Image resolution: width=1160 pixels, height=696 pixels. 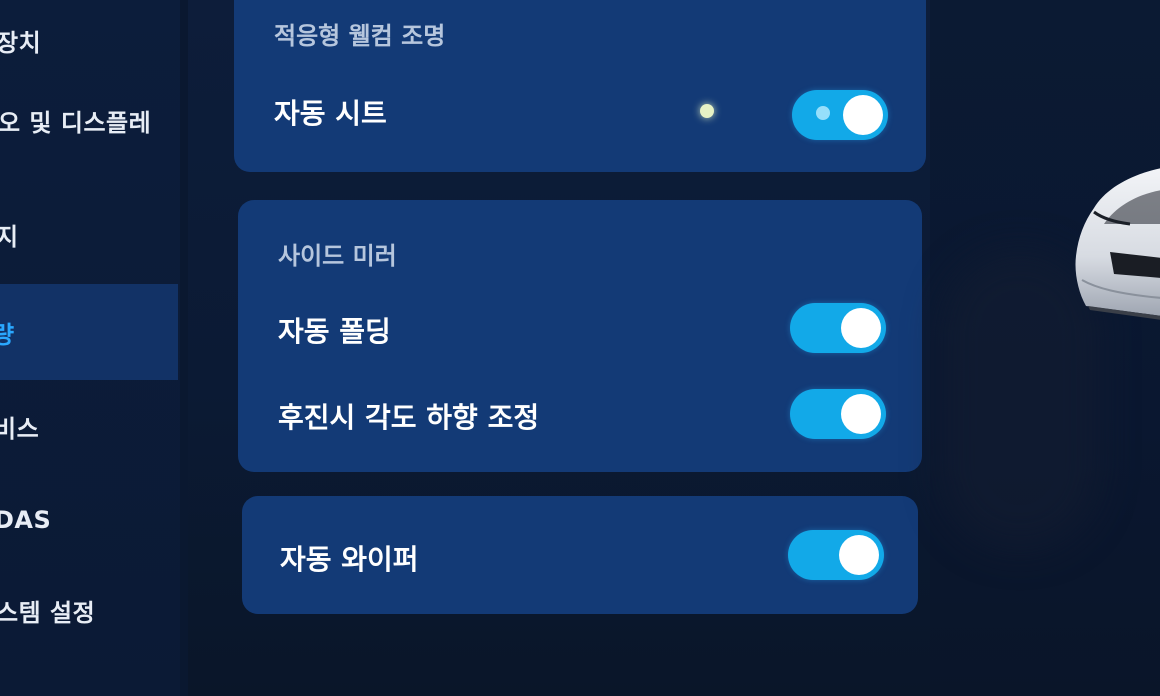 I want to click on auto-folding-toggle, so click(x=838, y=328).